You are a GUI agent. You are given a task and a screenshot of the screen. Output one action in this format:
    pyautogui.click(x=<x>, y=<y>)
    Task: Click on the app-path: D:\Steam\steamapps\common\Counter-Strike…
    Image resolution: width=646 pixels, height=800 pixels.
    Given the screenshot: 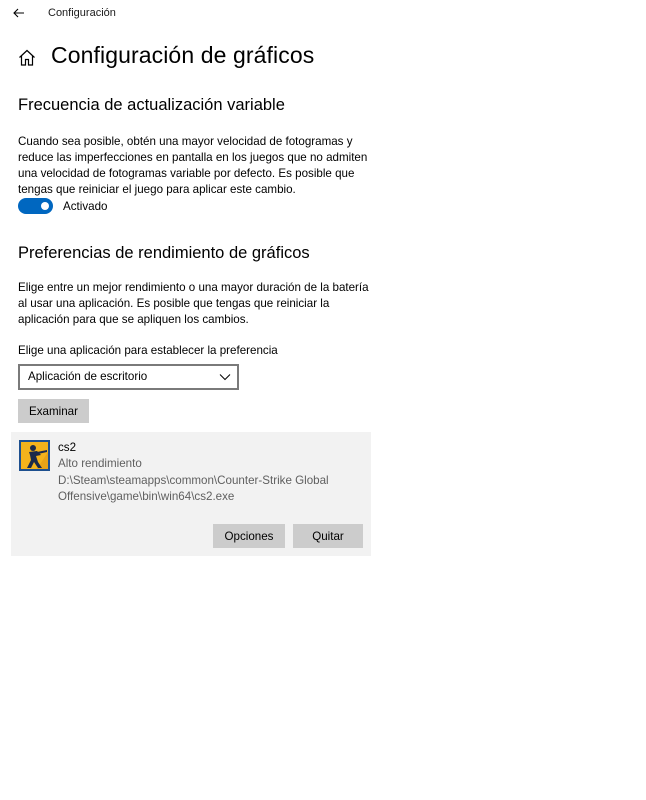 What is the action you would take?
    pyautogui.click(x=193, y=488)
    